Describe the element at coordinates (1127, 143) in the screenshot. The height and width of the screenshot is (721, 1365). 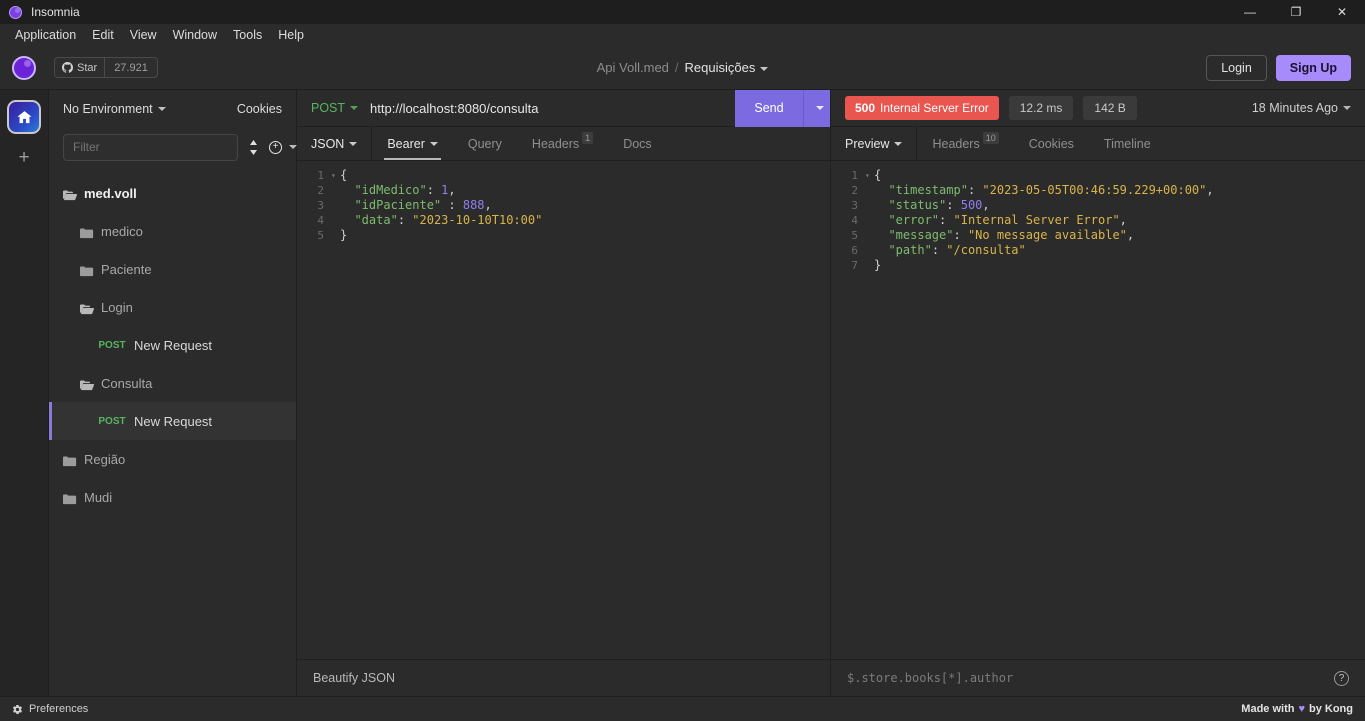
I see `tab-timeline: Timeline` at that location.